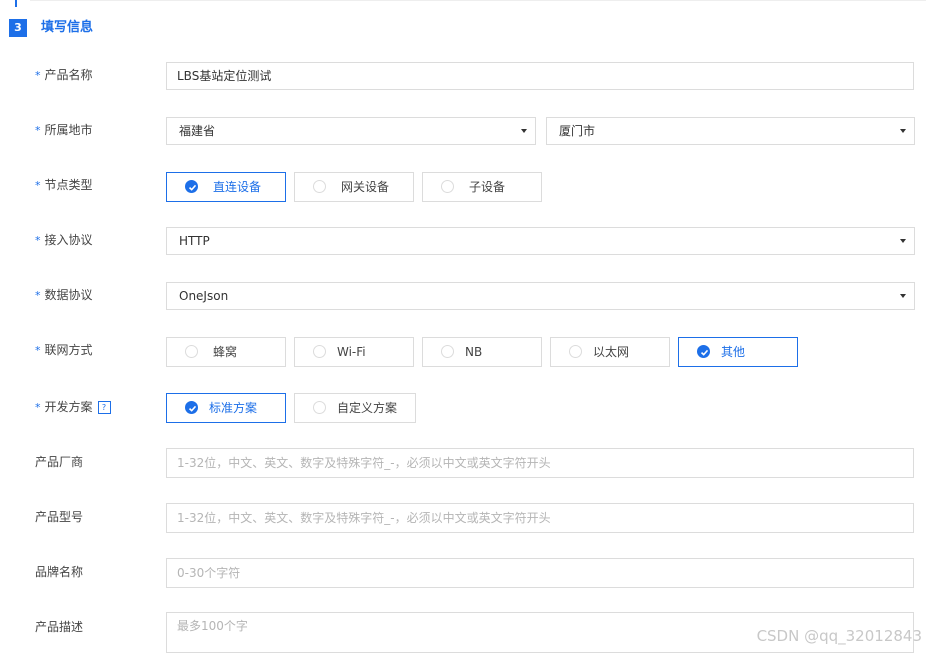 The image size is (926, 653). I want to click on dev-plan-option-custom: 自定义方案, so click(355, 408).